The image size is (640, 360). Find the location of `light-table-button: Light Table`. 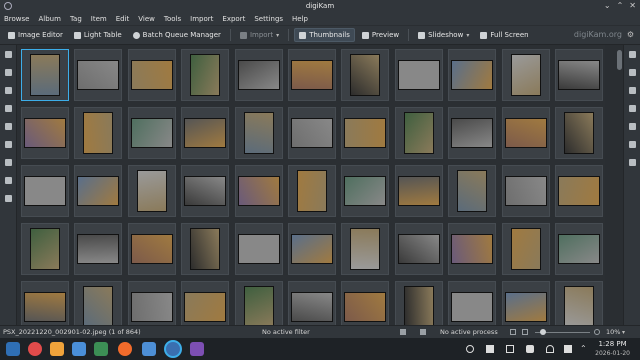

light-table-button: Light Table is located at coordinates (98, 35).